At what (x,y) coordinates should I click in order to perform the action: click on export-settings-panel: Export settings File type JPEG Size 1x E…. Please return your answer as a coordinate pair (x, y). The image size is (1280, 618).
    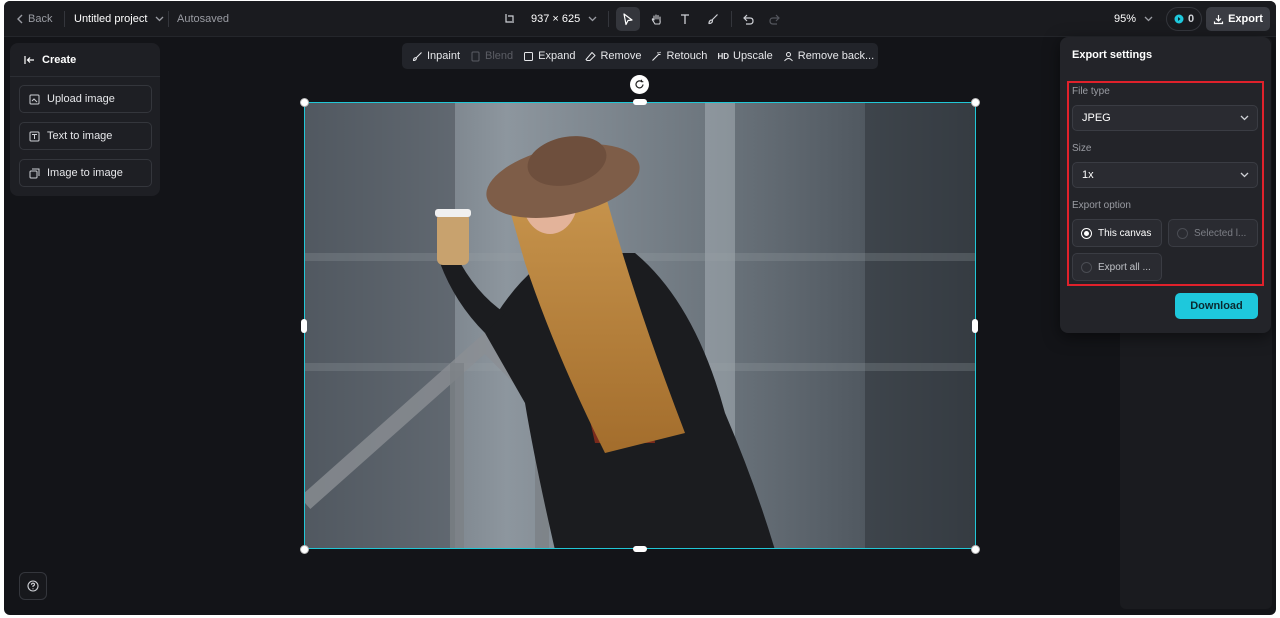
    Looking at the image, I should click on (1165, 185).